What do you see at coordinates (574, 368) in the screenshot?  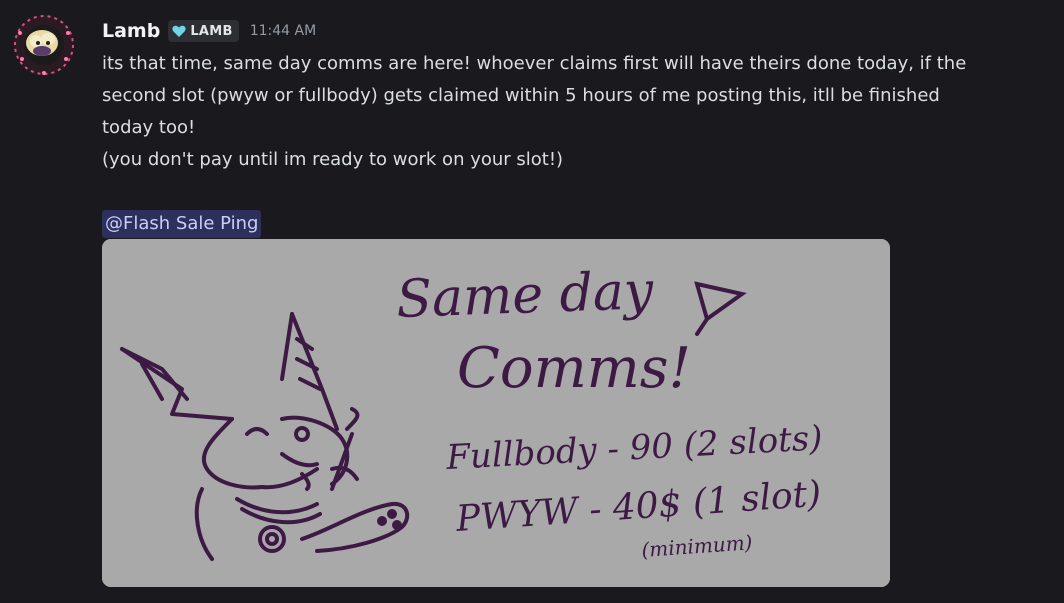 I see `drawing-title-line2: Comms!` at bounding box center [574, 368].